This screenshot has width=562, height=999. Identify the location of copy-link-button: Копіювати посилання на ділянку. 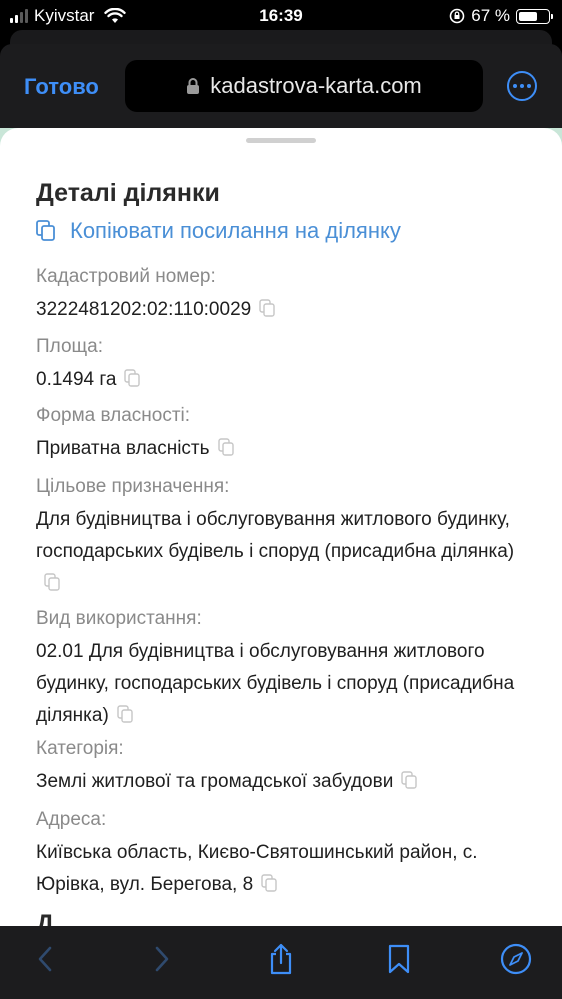
(218, 231).